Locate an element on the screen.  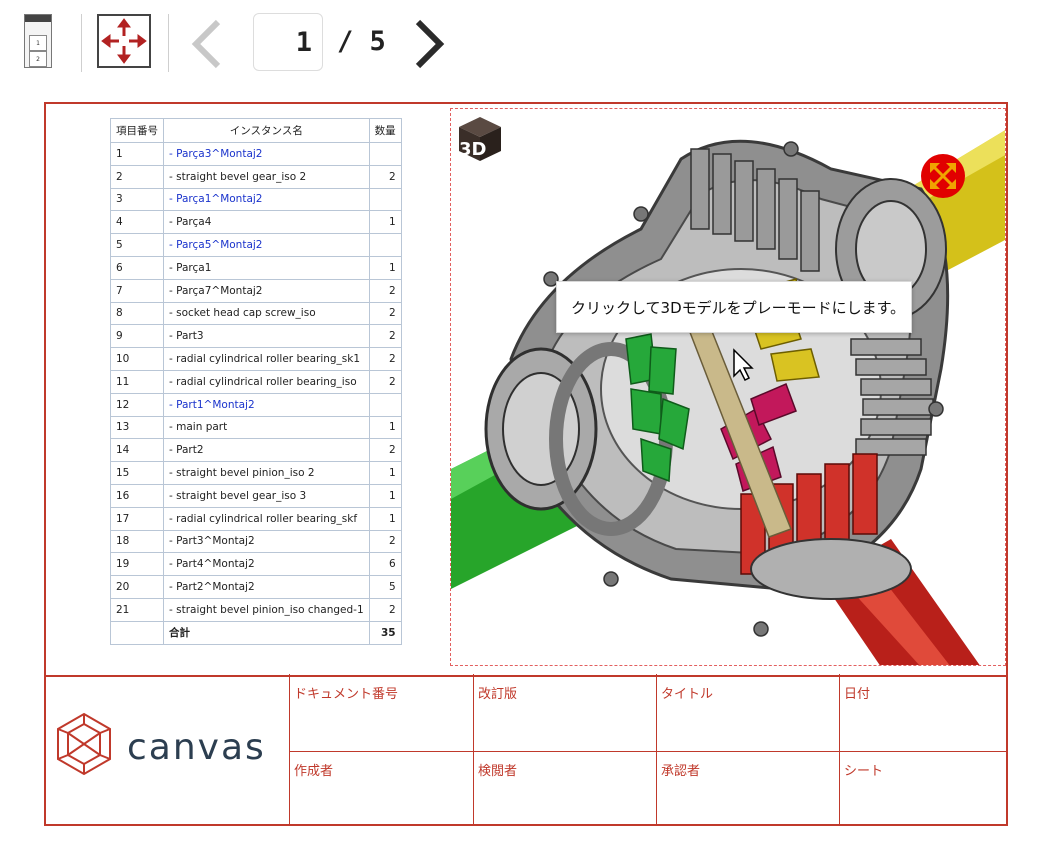
table-row: 8- socket head cap screw_iso 2 is located at coordinates (256, 313).